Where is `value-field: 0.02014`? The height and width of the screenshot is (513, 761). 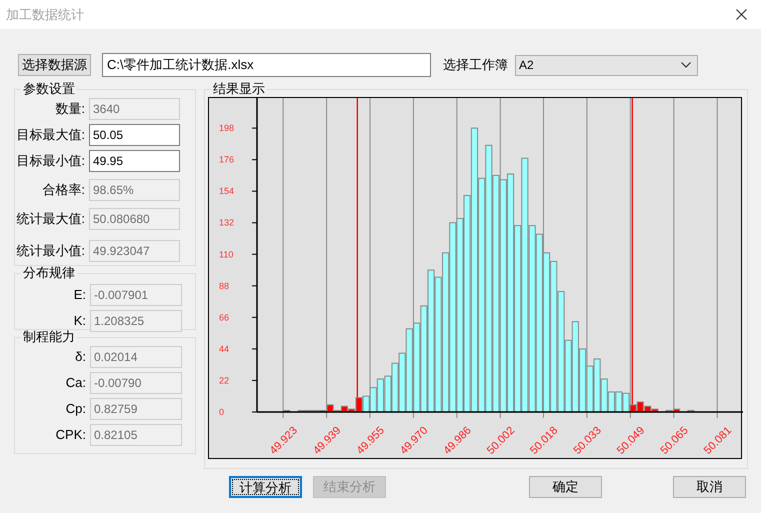
value-field: 0.02014 is located at coordinates (136, 357).